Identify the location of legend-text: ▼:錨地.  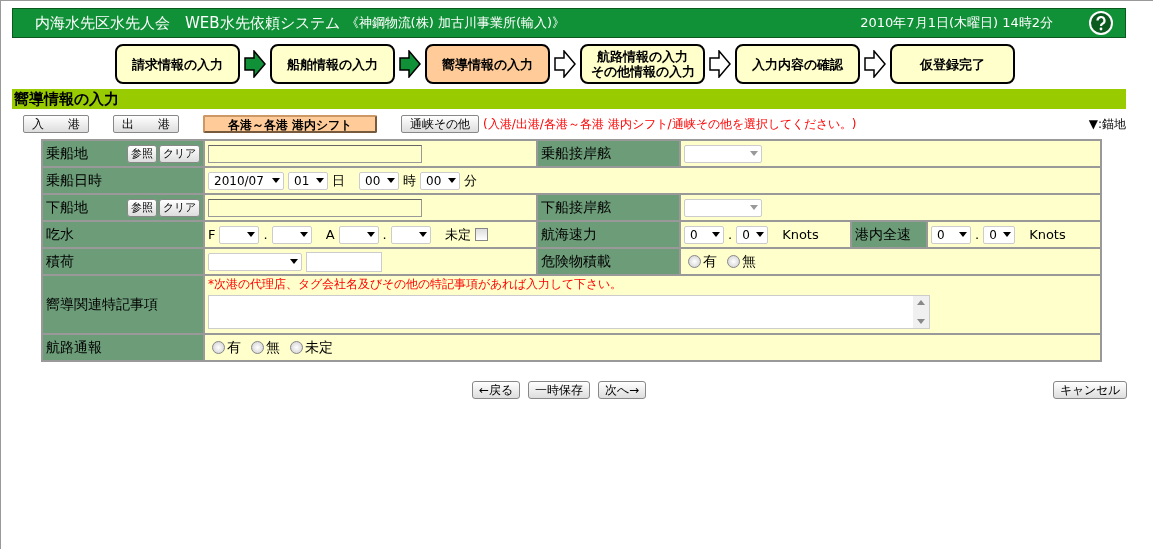
(1107, 124).